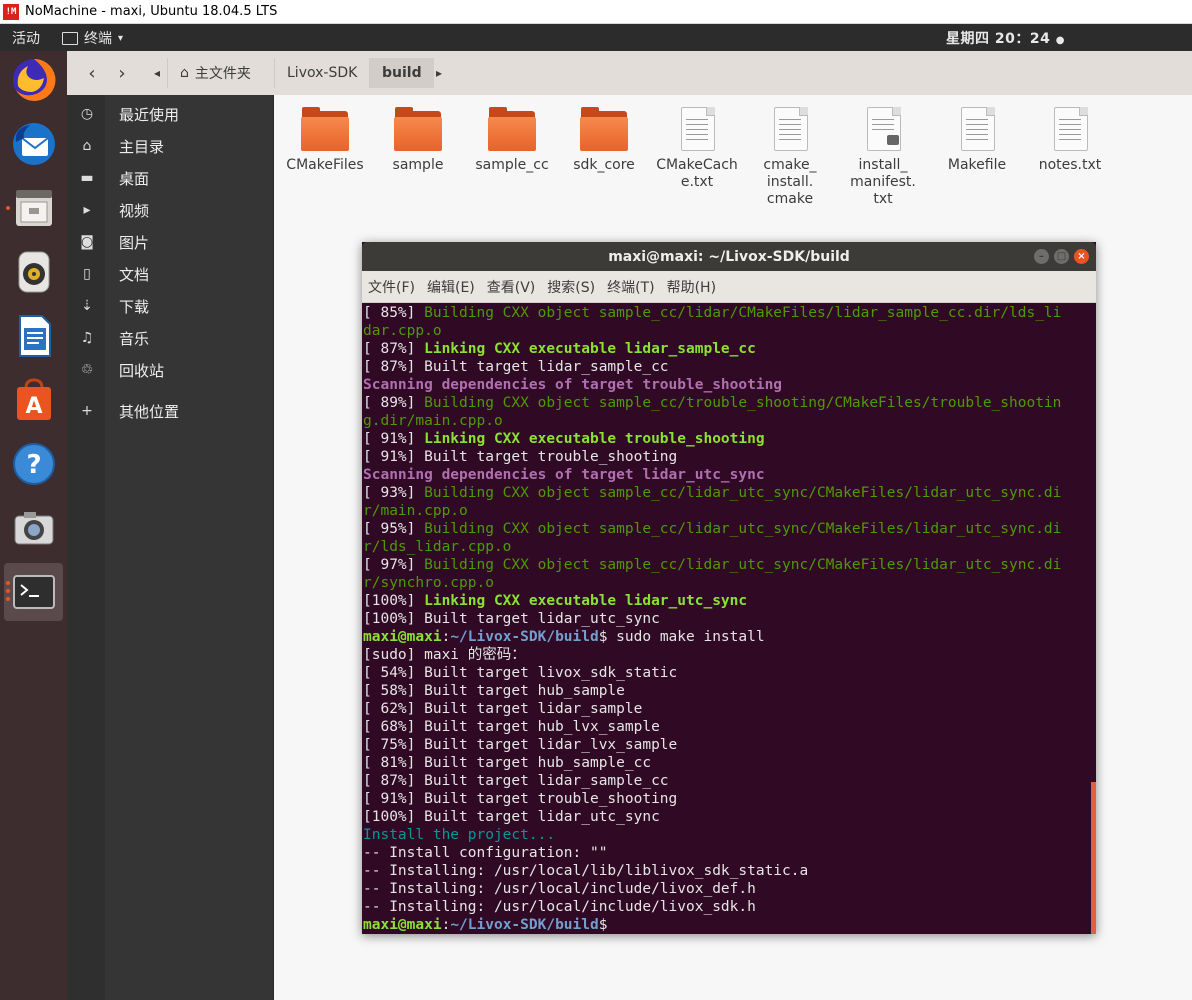 The image size is (1192, 1000). What do you see at coordinates (494, 691) in the screenshot?
I see `terminal-line: [ 58%] Built target hub_sample` at bounding box center [494, 691].